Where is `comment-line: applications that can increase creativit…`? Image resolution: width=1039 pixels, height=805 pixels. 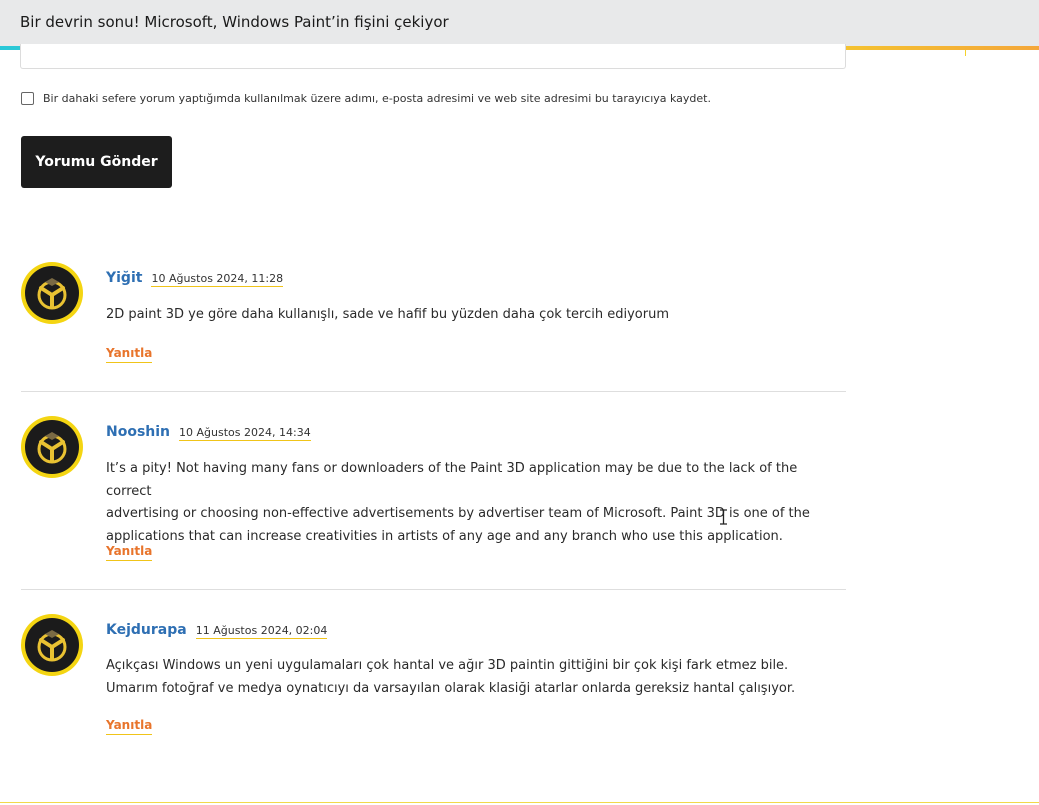
comment-line: applications that can increase creativit… is located at coordinates (444, 536).